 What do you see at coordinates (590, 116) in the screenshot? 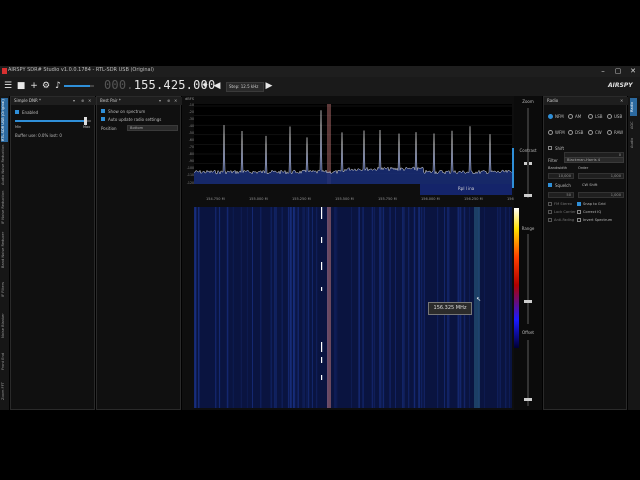
I see `mode-lsb-radio` at bounding box center [590, 116].